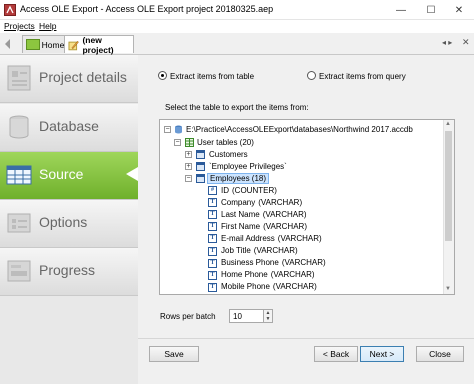 Image resolution: width=474 pixels, height=384 pixels. Describe the element at coordinates (73, 45) in the screenshot. I see `pencil-icon` at that location.